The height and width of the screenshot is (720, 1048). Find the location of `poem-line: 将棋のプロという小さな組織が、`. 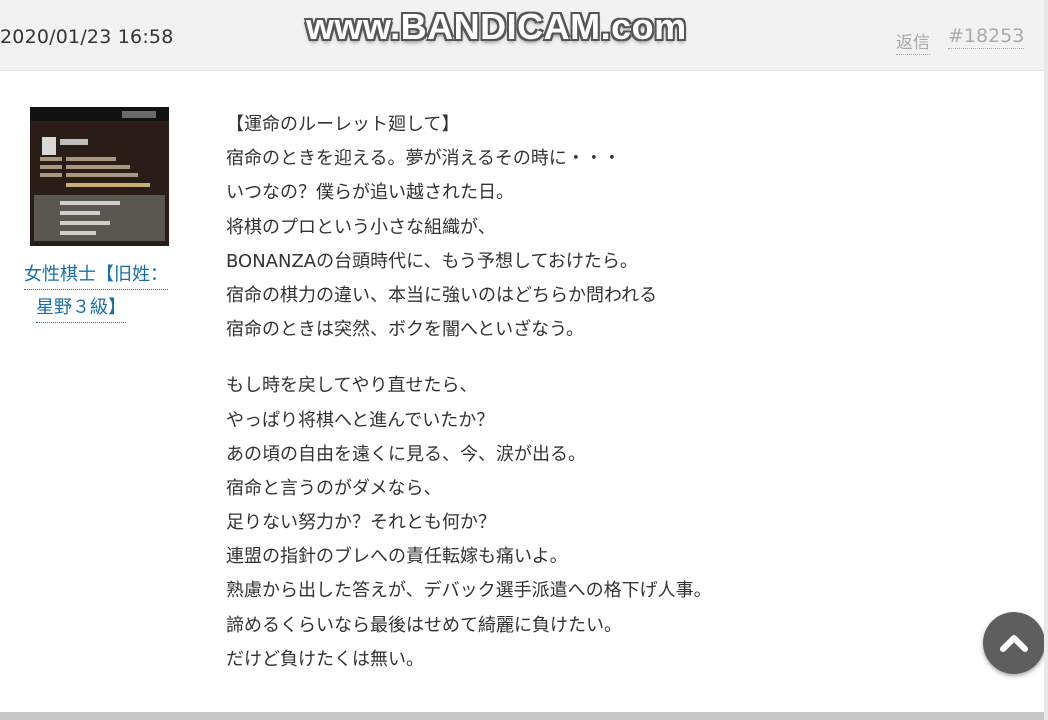

poem-line: 将棋のプロという小さな組織が、 is located at coordinates (361, 227).